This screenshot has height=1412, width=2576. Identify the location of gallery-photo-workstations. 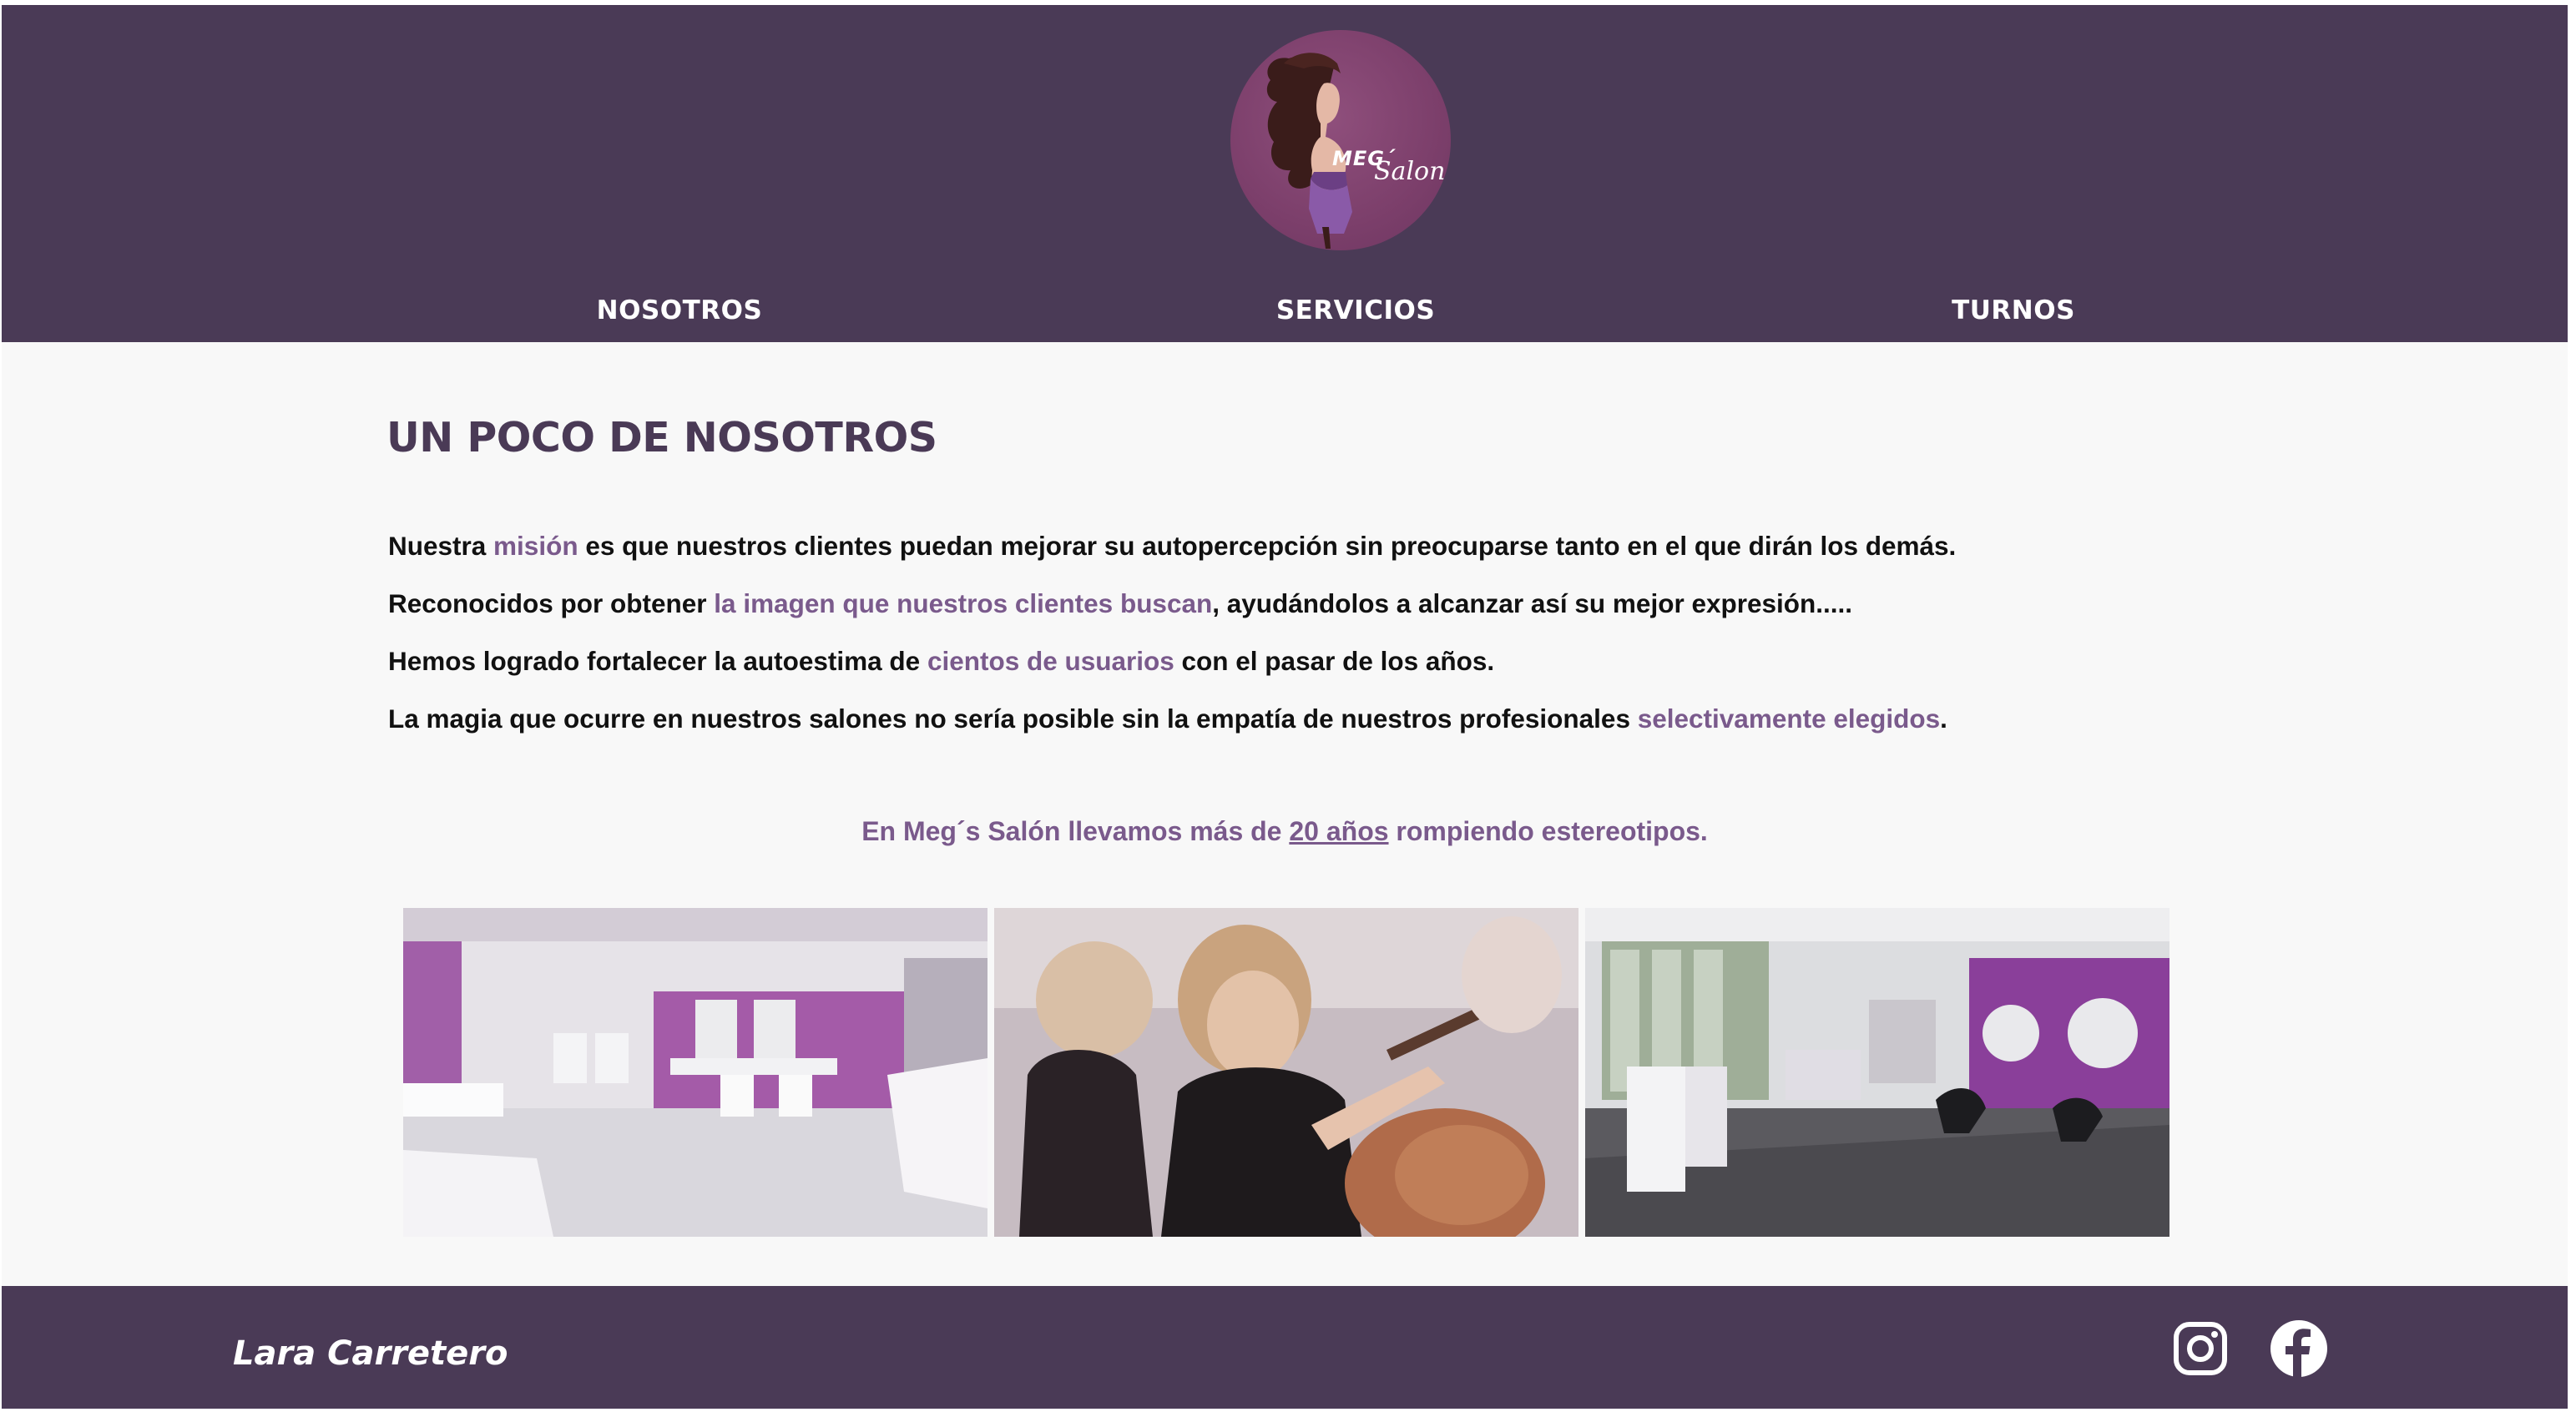
(1877, 1072).